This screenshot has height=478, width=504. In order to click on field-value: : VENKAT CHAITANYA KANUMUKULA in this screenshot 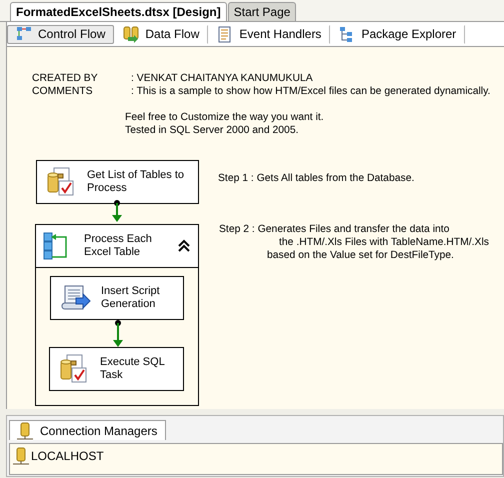, I will do `click(222, 78)`.